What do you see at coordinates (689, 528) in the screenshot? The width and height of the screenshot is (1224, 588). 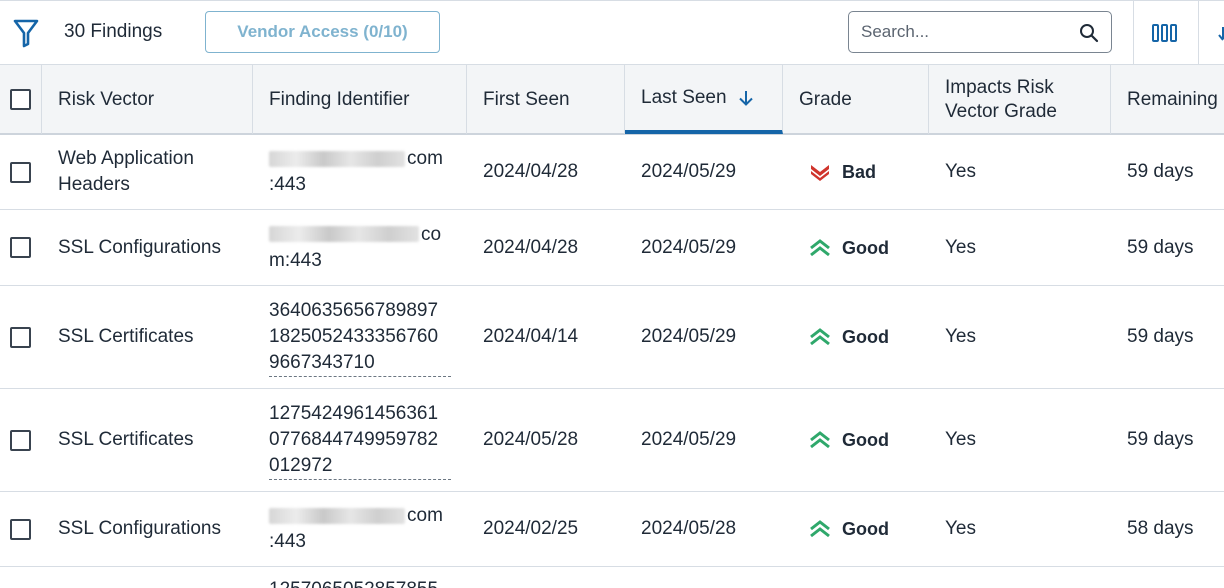 I see `last-seen-cell: 2024/05/28` at bounding box center [689, 528].